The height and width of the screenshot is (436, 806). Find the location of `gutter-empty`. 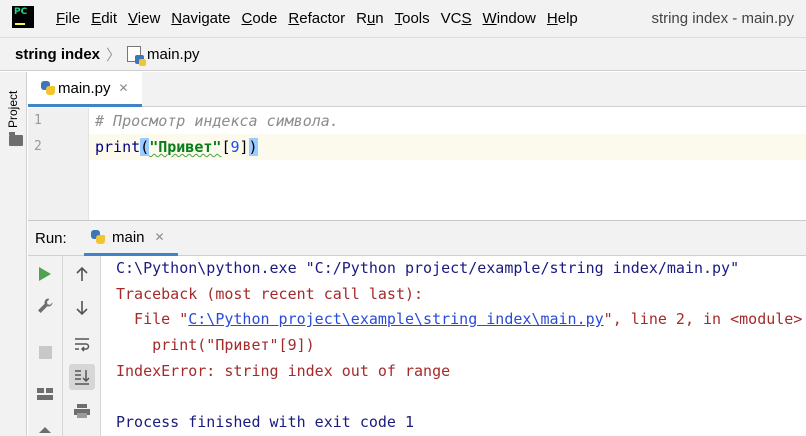

gutter-empty is located at coordinates (58, 206).